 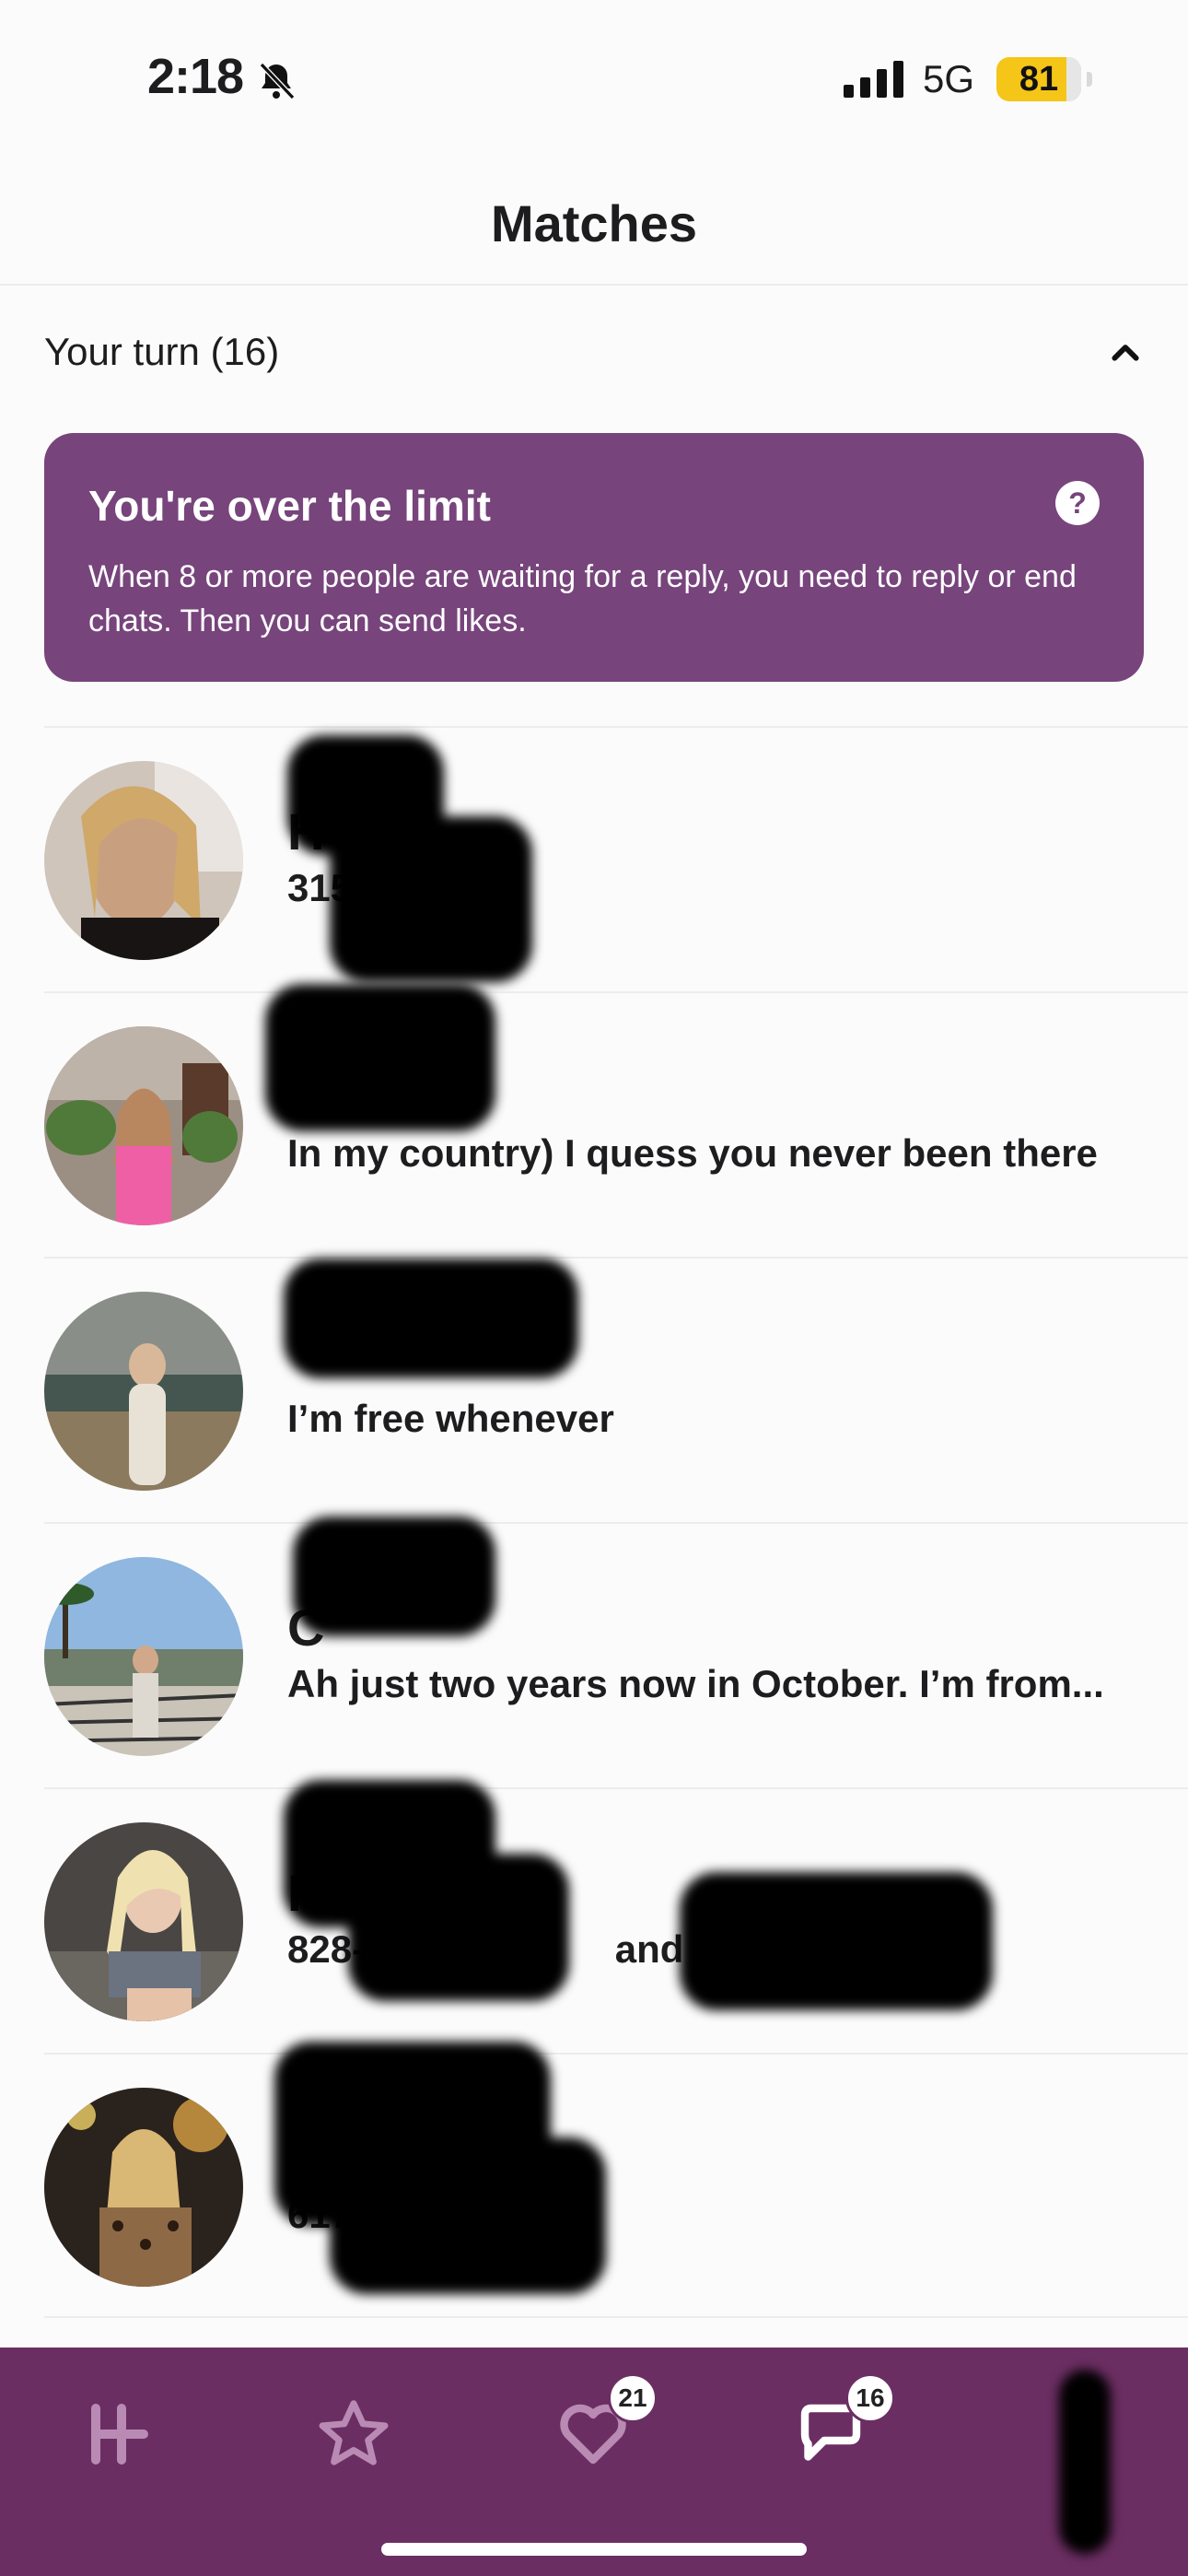 What do you see at coordinates (594, 80) in the screenshot?
I see `status-bar: 2:18 5G 81` at bounding box center [594, 80].